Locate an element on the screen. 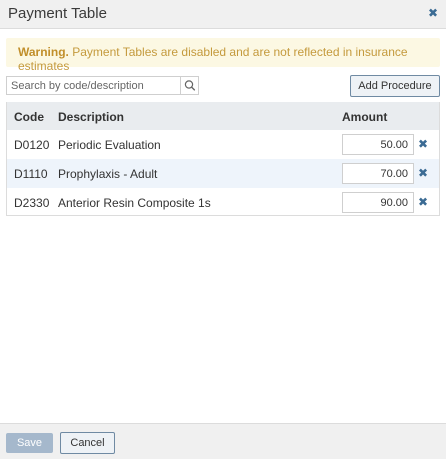 The image size is (446, 459). cancel-button: Cancel is located at coordinates (87, 443).